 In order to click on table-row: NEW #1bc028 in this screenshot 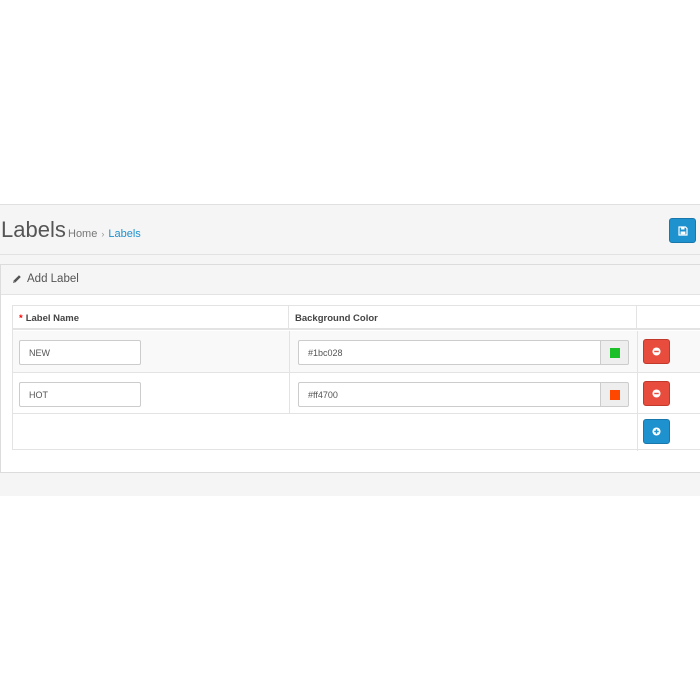, I will do `click(356, 352)`.